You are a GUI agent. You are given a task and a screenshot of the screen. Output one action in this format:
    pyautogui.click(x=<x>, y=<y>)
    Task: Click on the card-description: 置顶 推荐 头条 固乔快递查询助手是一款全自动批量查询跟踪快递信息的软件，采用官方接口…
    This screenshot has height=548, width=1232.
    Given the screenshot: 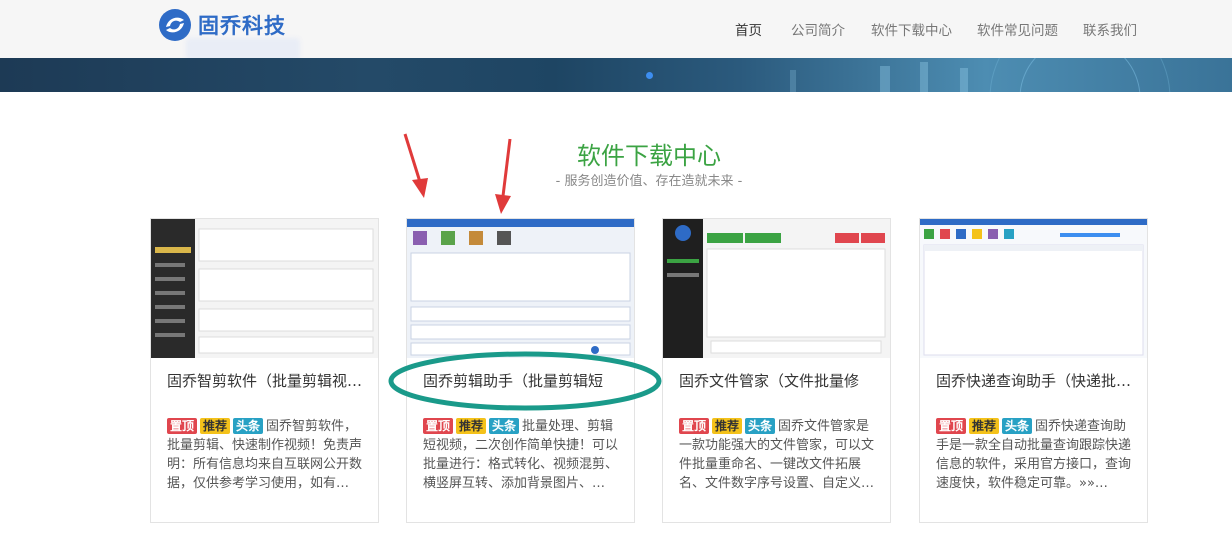 What is the action you would take?
    pyautogui.click(x=1036, y=455)
    